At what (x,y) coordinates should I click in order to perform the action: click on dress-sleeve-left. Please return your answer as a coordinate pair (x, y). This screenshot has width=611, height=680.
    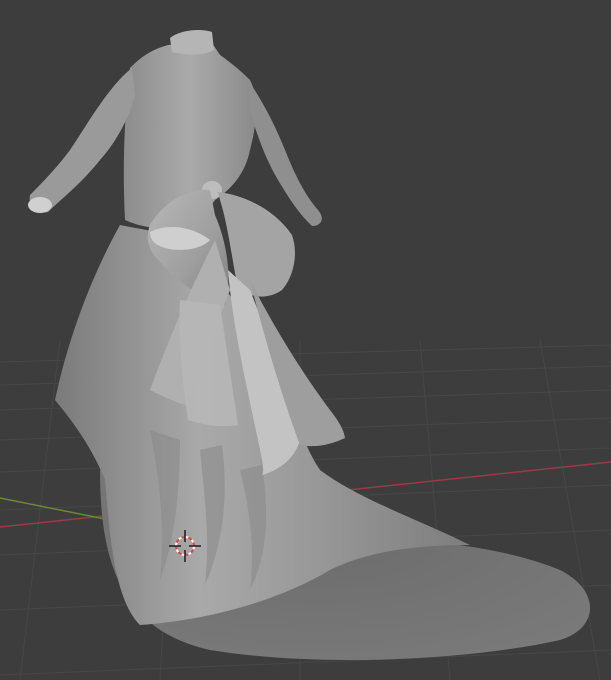
    Looking at the image, I should click on (82, 140).